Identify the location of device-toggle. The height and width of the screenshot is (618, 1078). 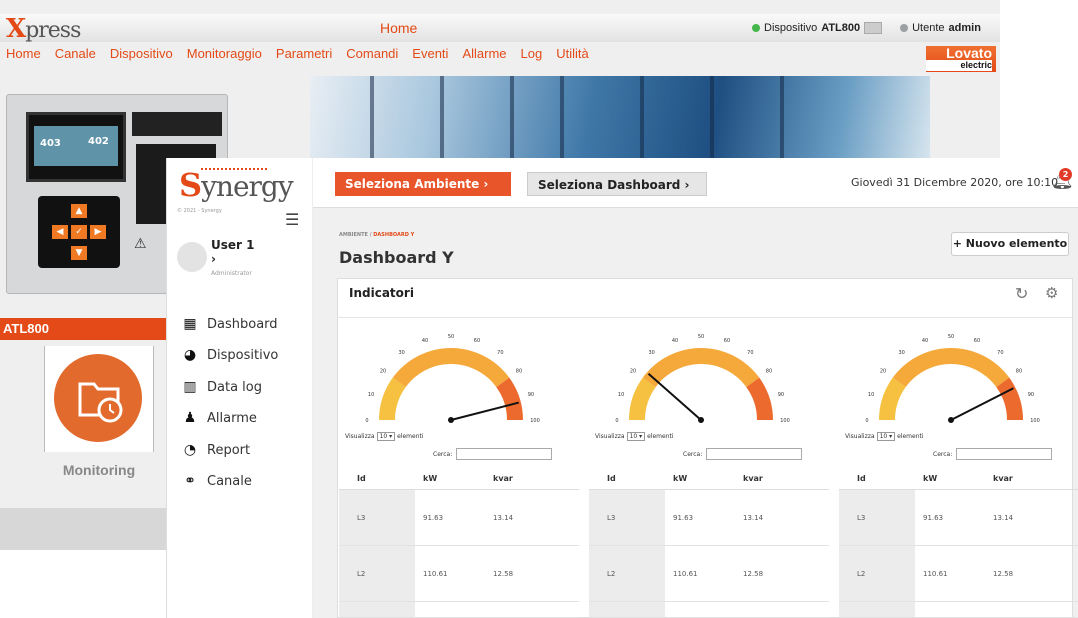
(873, 28).